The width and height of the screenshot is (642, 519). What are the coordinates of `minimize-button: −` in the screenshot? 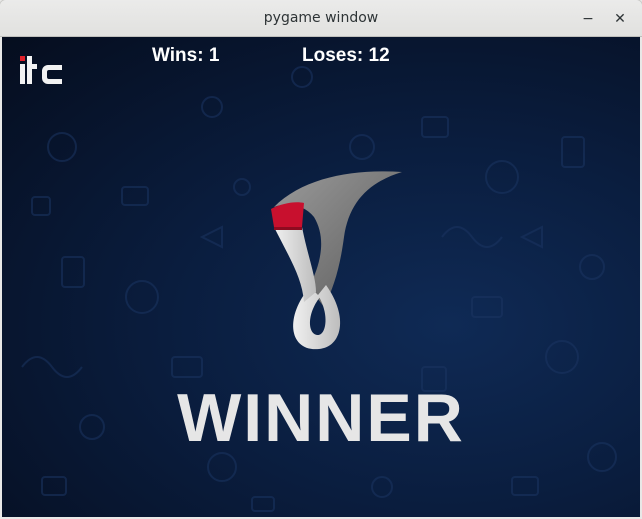 It's located at (588, 19).